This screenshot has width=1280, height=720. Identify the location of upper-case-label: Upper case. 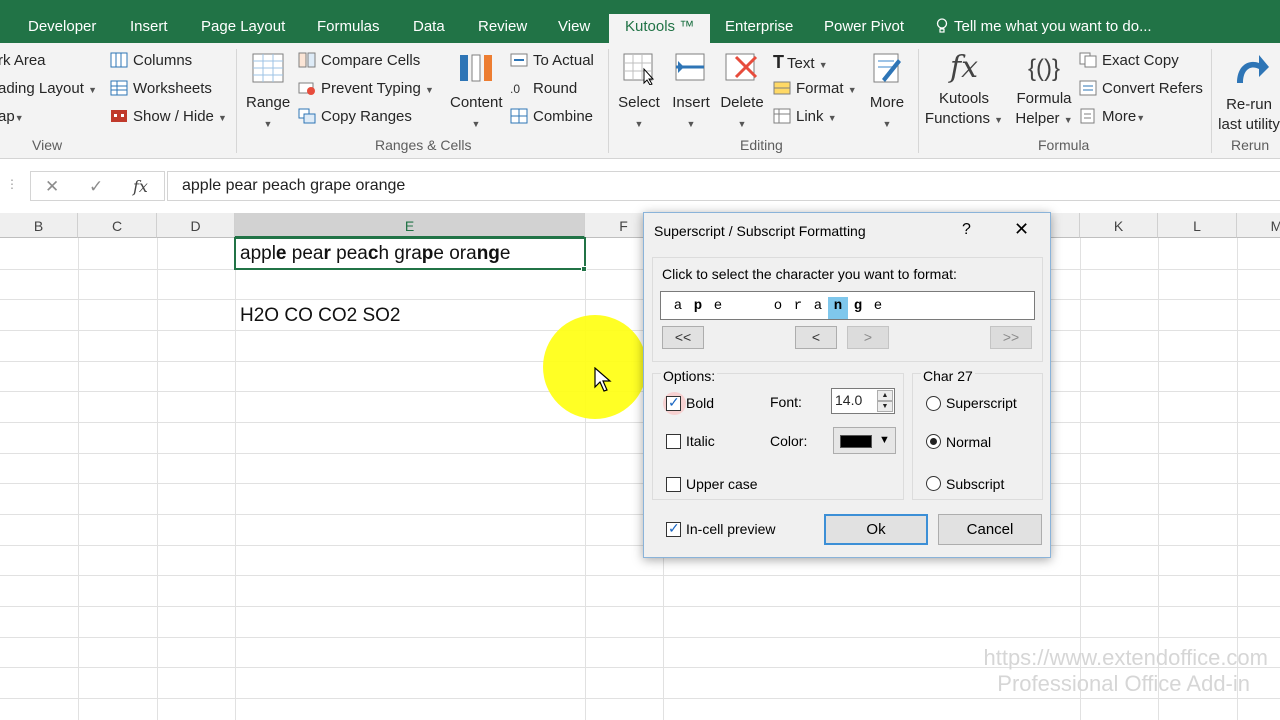
(722, 484).